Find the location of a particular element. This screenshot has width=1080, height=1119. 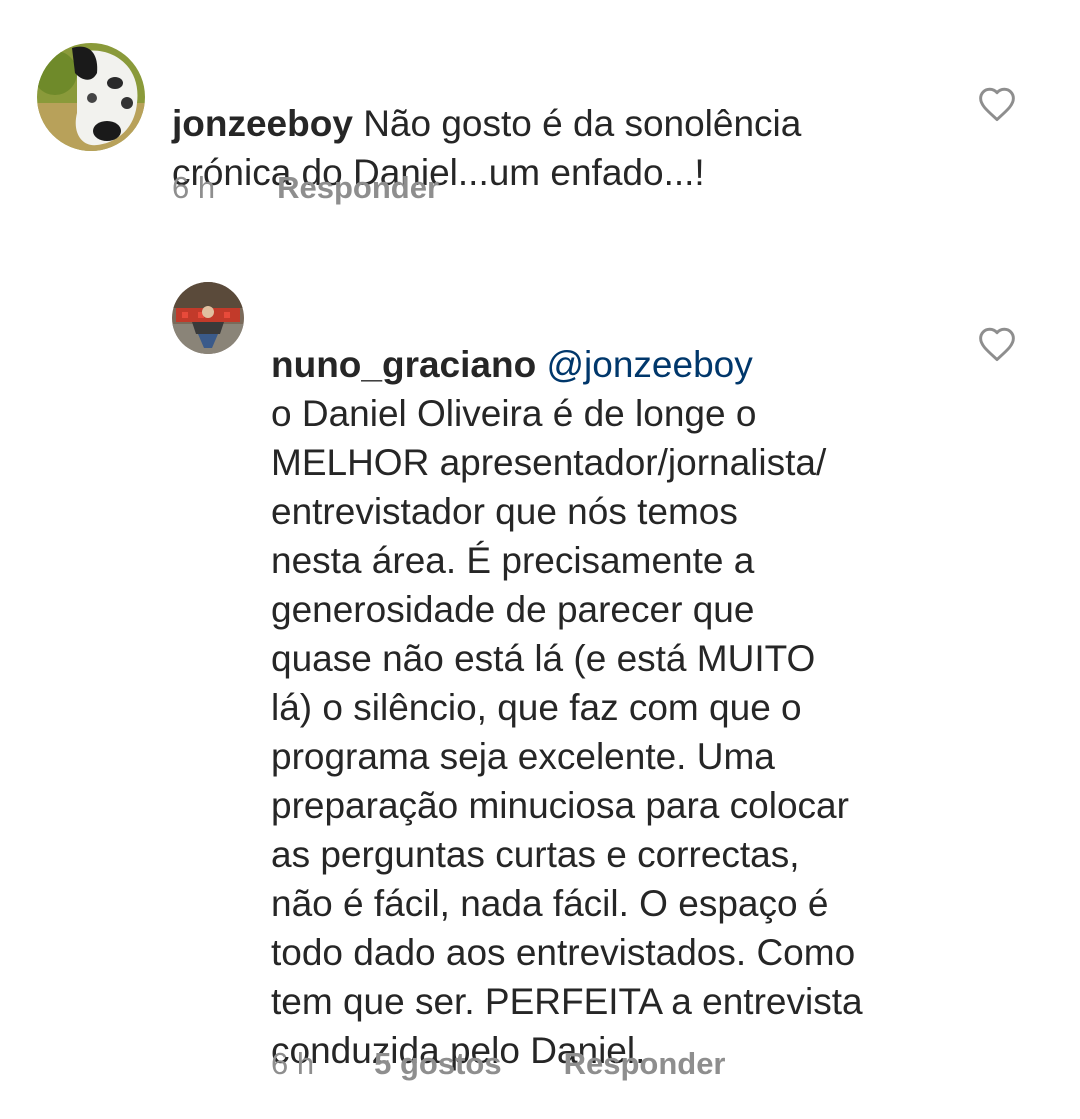

comment-username: jonzeeboy is located at coordinates (262, 123).